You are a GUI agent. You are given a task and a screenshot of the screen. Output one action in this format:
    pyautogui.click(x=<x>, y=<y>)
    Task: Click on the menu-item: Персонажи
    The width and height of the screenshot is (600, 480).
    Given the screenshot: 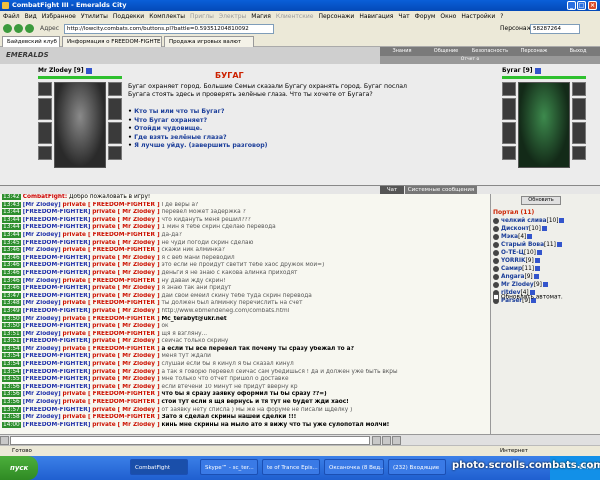 What is the action you would take?
    pyautogui.click(x=336, y=16)
    